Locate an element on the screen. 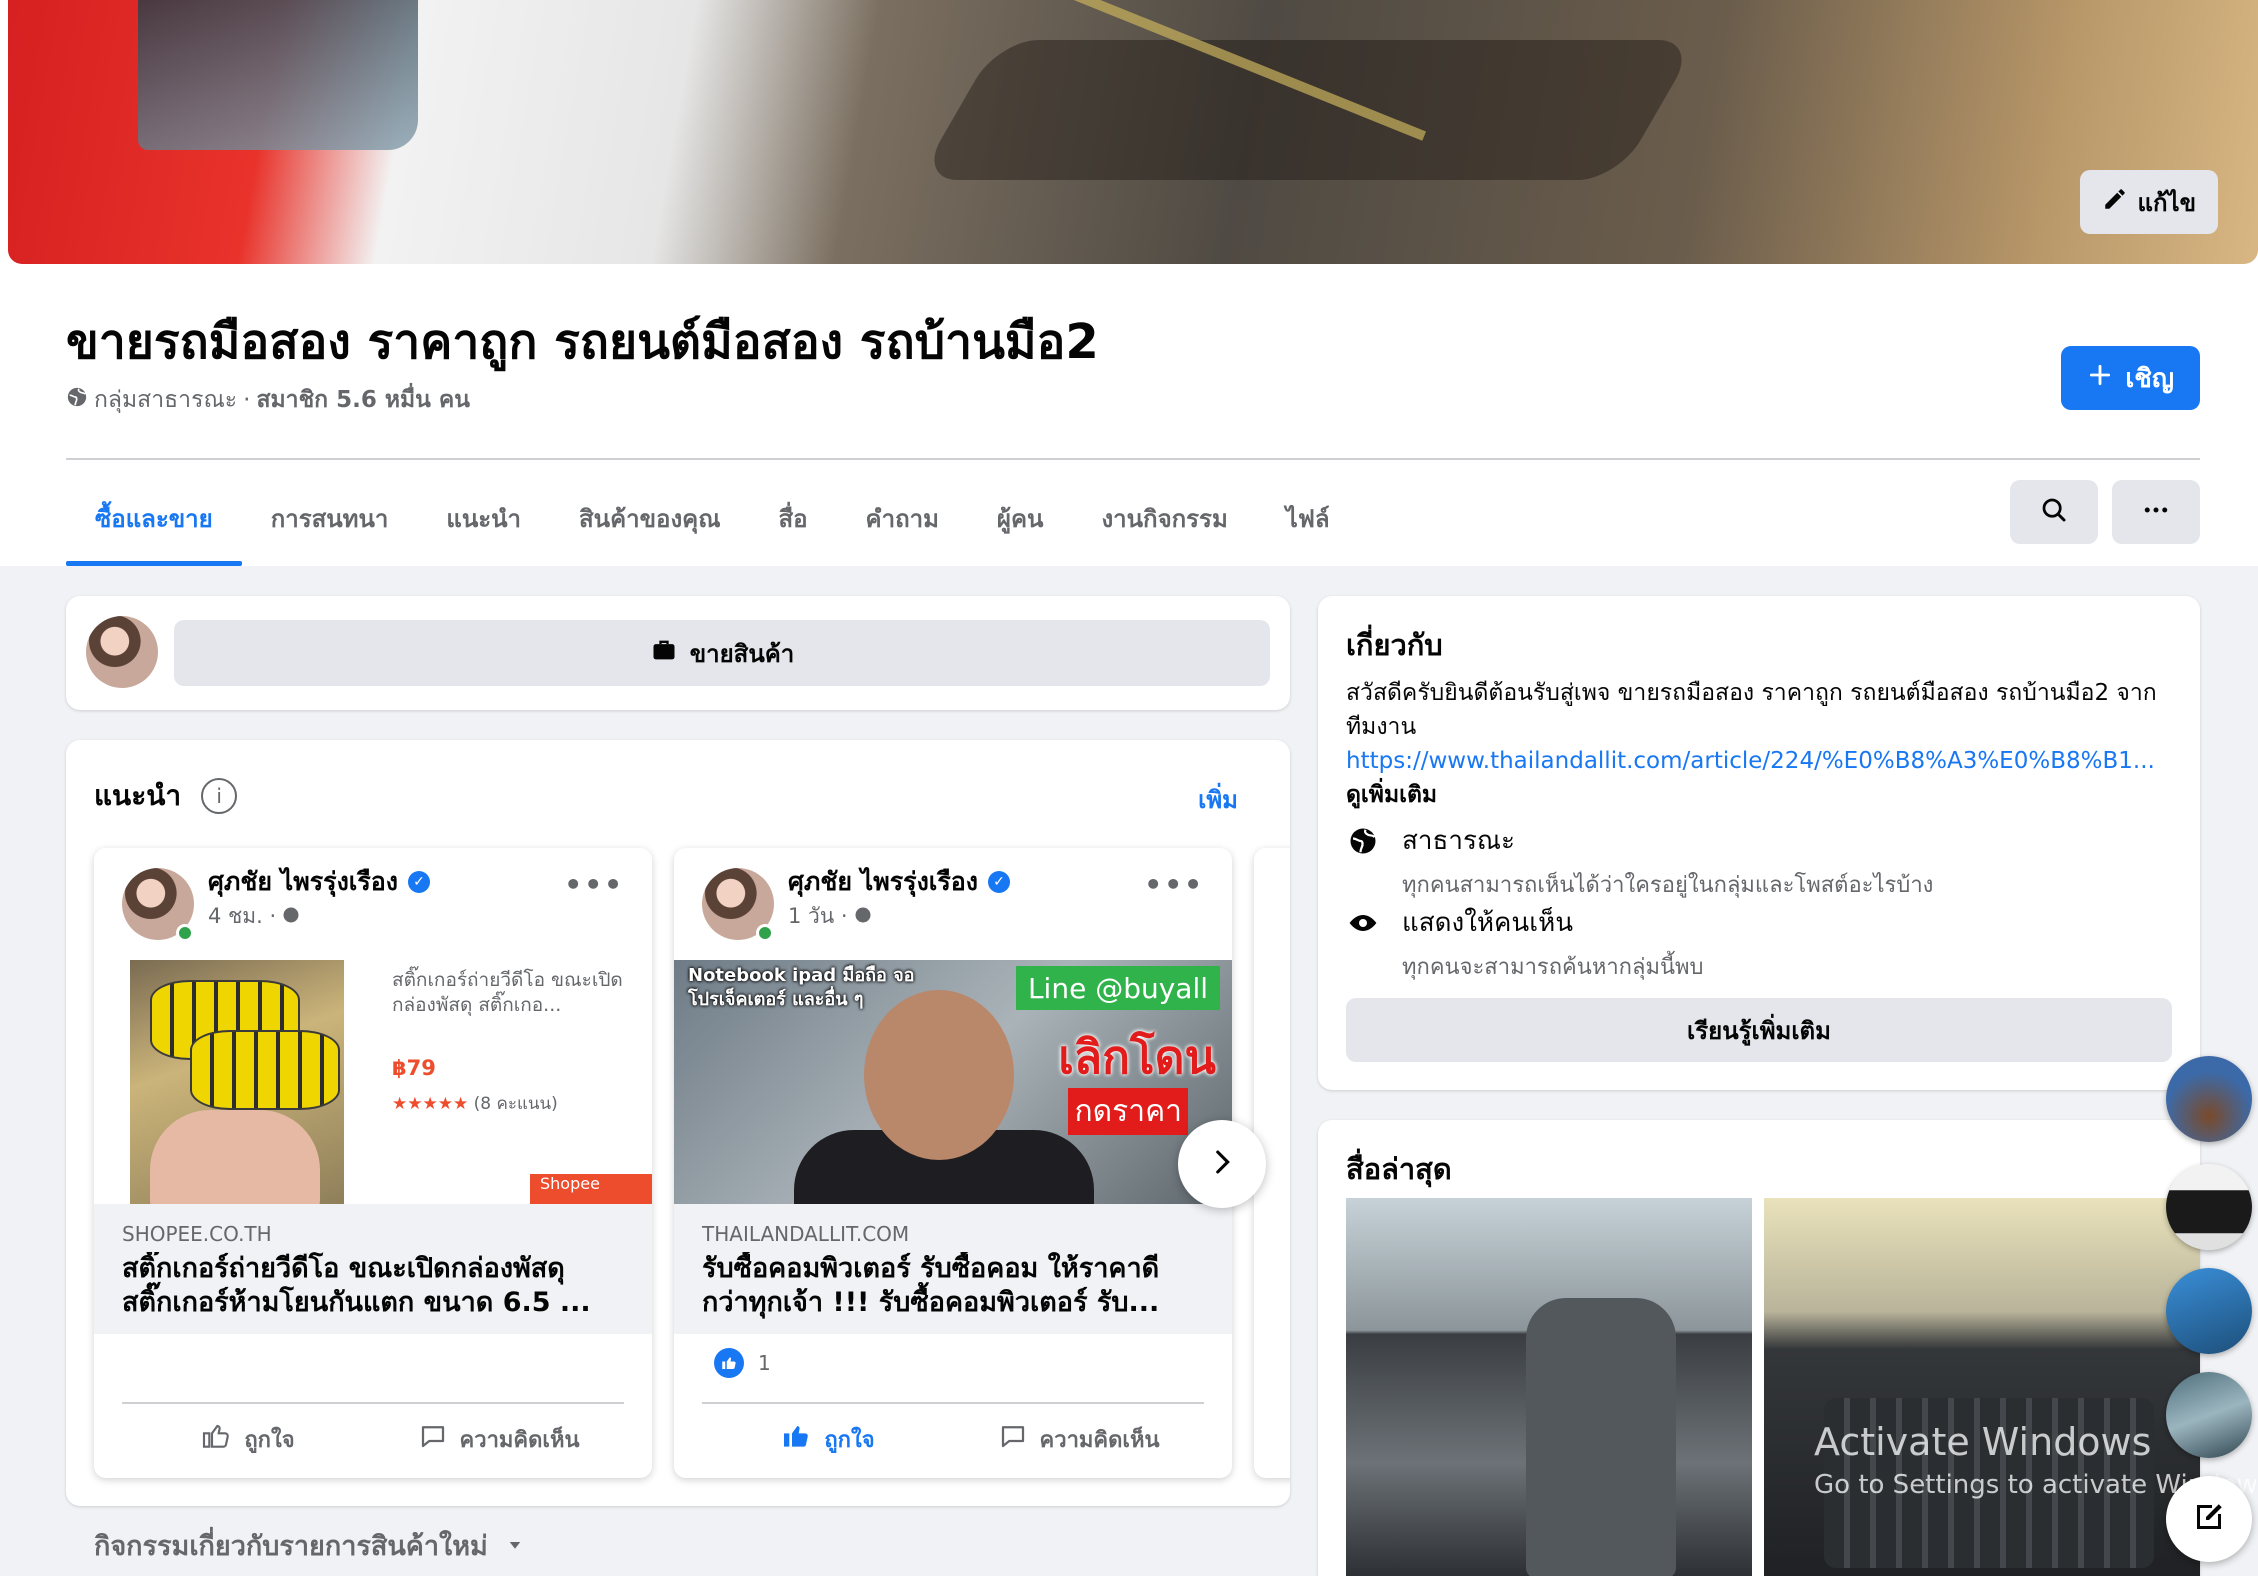 The image size is (2258, 1576). avatar is located at coordinates (122, 652).